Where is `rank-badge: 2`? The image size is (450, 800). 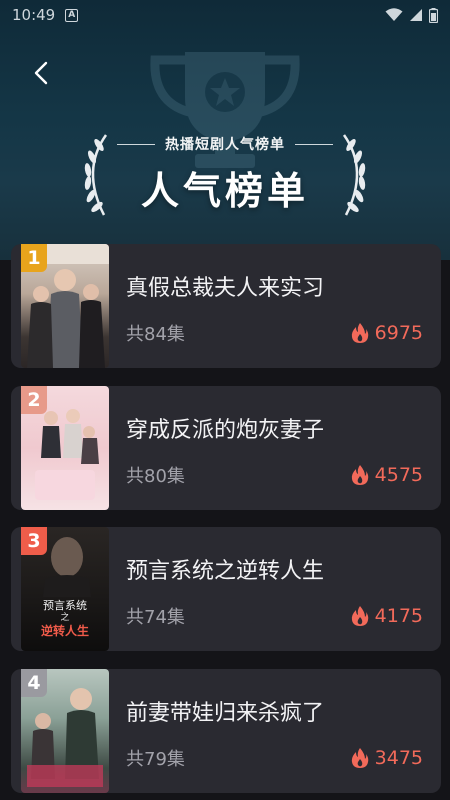 rank-badge: 2 is located at coordinates (34, 400).